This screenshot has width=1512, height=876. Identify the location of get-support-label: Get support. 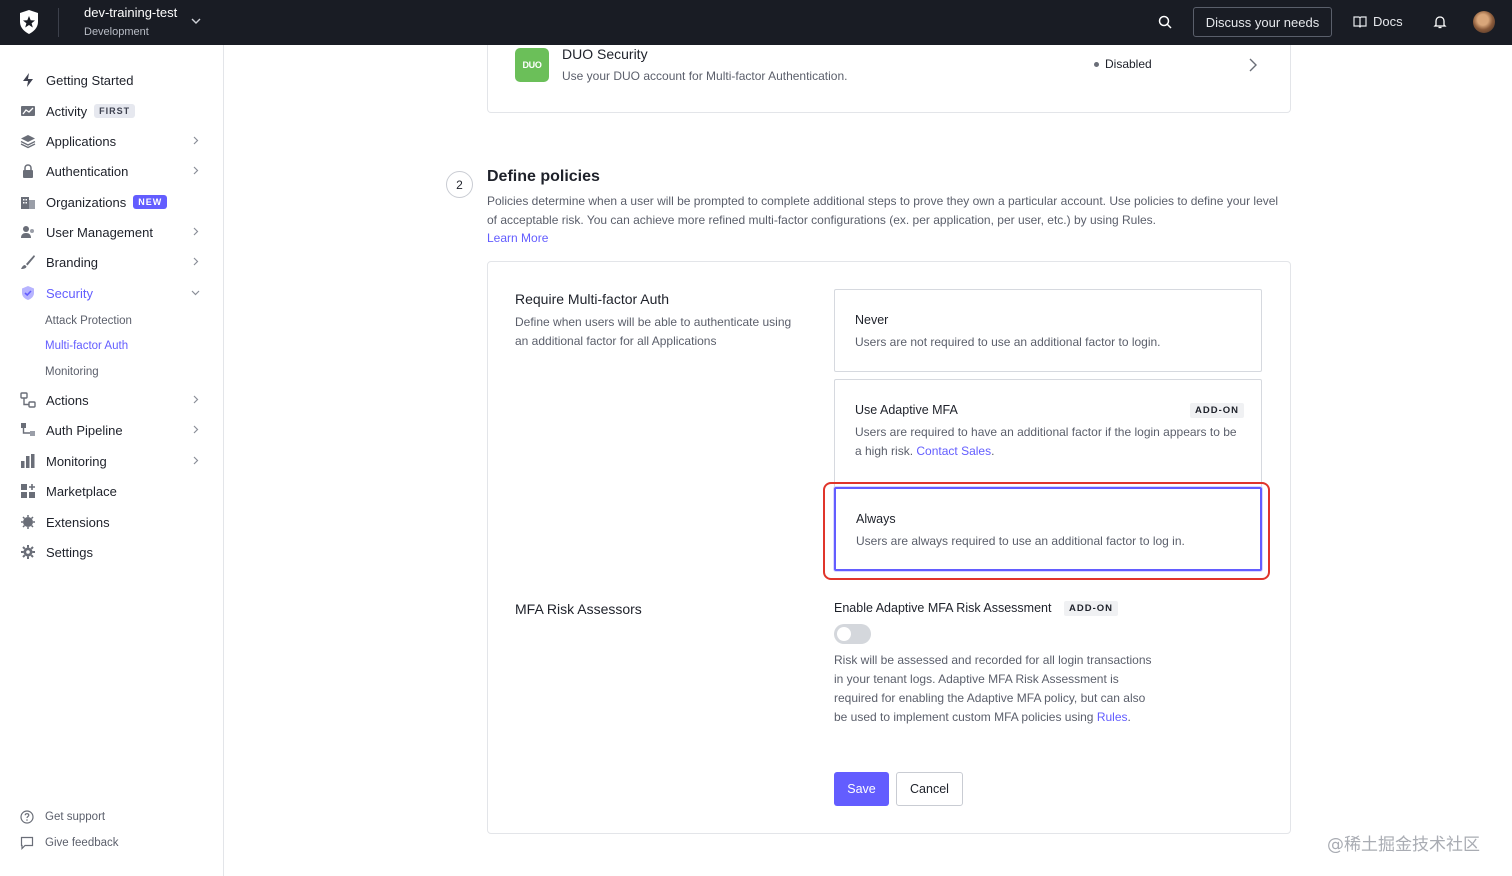
(75, 817).